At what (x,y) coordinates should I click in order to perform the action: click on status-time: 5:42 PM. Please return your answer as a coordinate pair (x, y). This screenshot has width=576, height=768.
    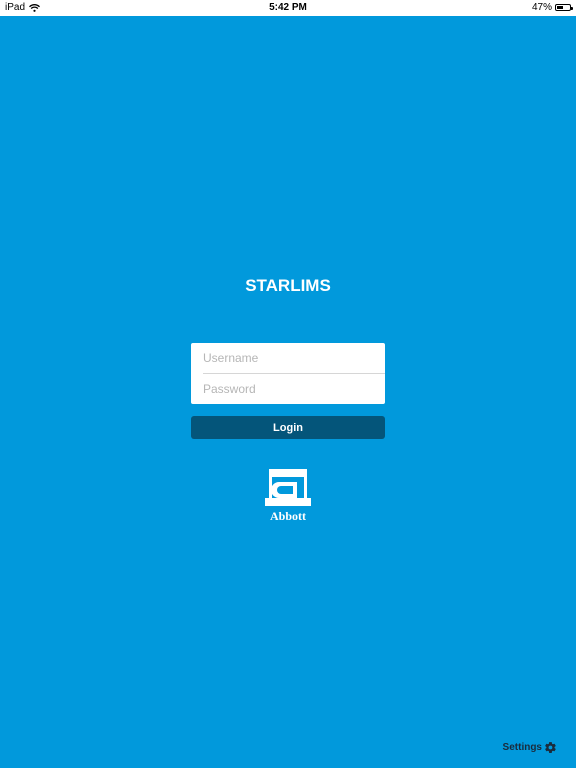
    Looking at the image, I should click on (288, 7).